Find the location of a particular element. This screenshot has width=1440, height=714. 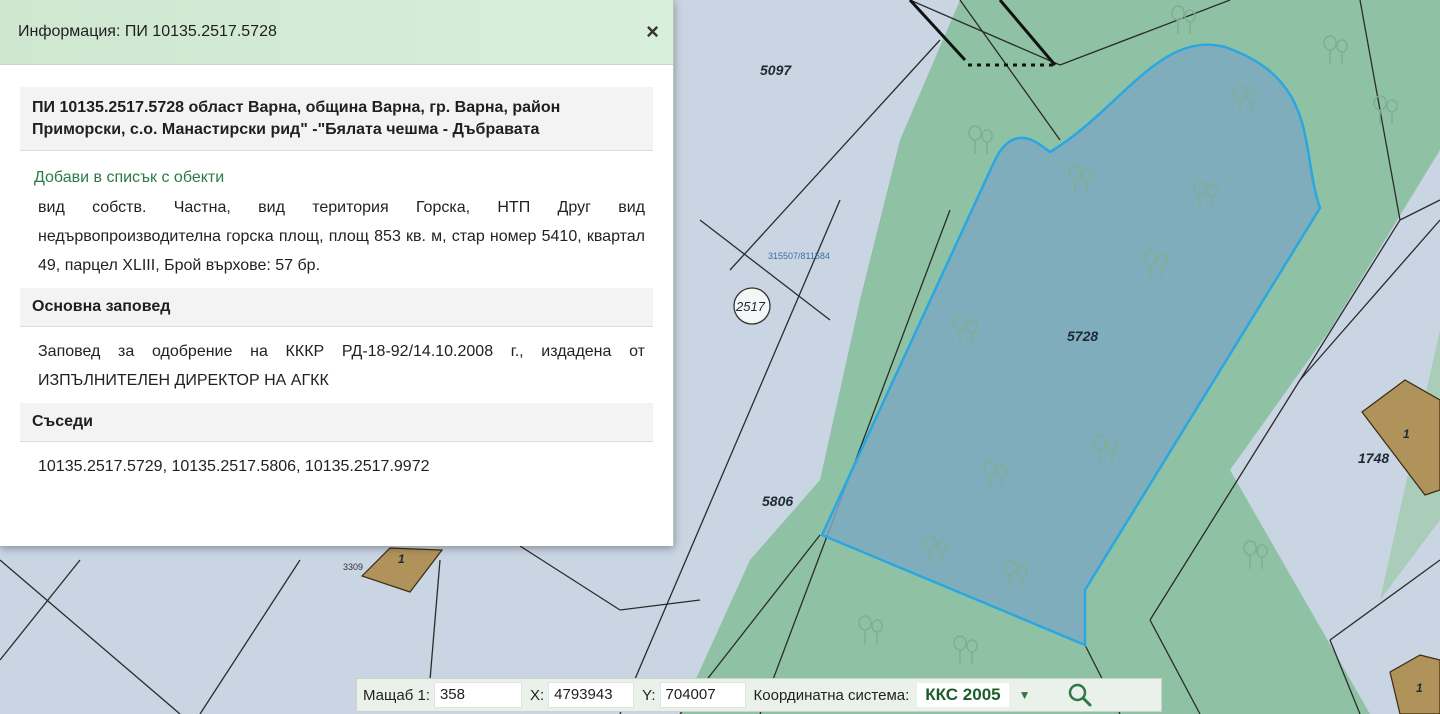

close-icon: × is located at coordinates (652, 32).